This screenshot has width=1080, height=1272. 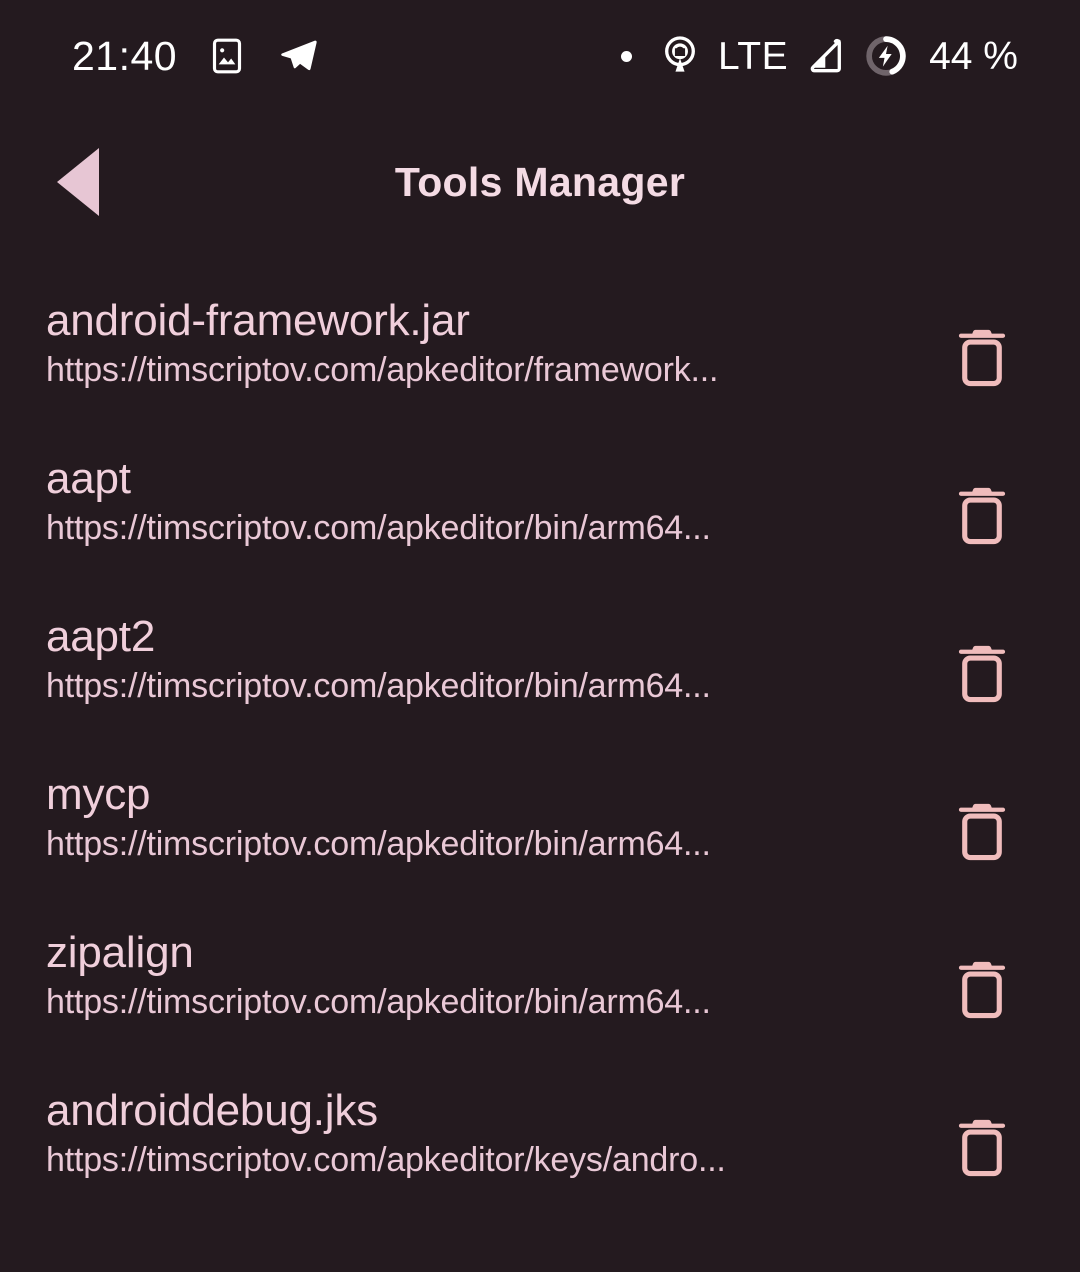 What do you see at coordinates (227, 56) in the screenshot?
I see `image-icon` at bounding box center [227, 56].